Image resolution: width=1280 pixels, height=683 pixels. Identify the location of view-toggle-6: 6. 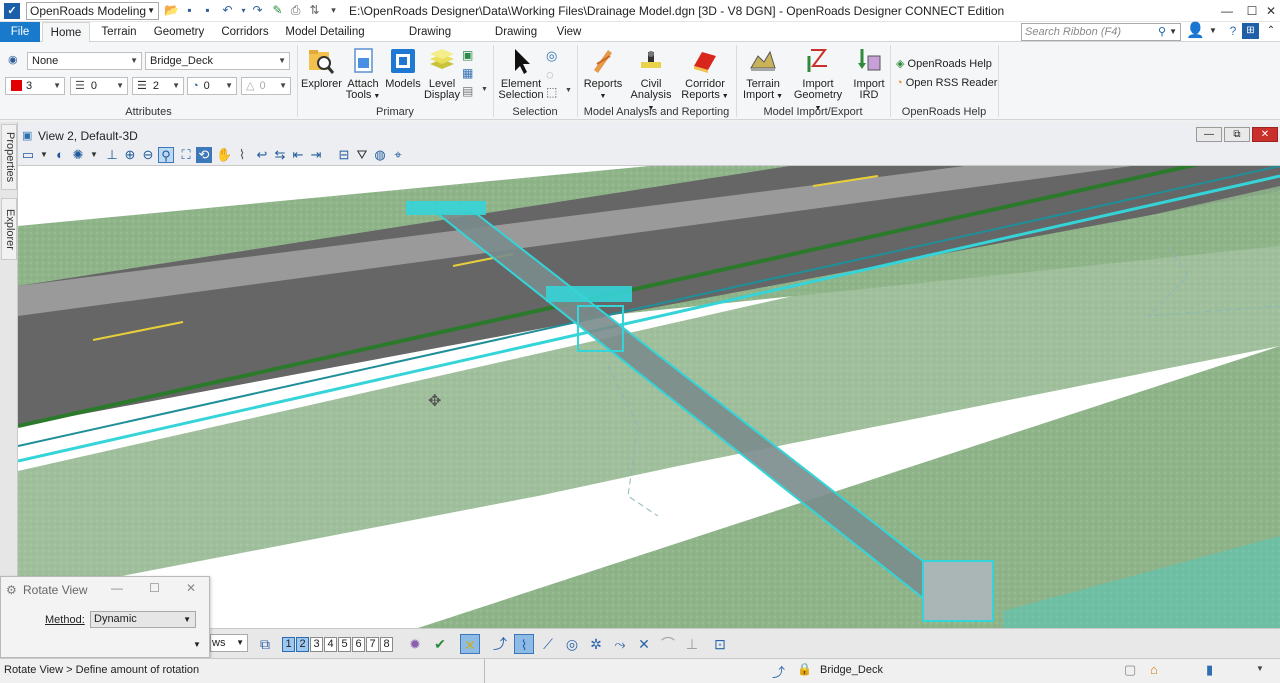
(358, 644).